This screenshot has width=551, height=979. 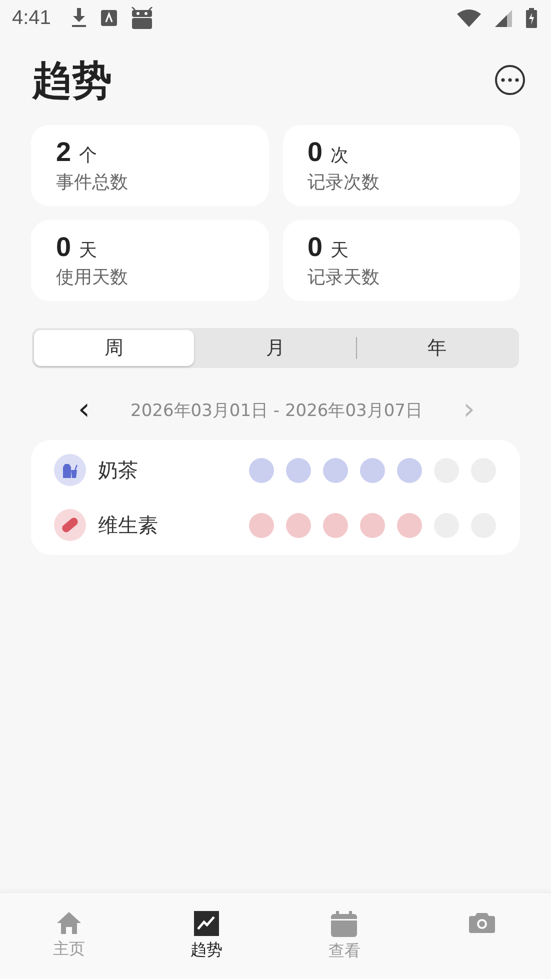 What do you see at coordinates (469, 18) in the screenshot?
I see `wifi-icon` at bounding box center [469, 18].